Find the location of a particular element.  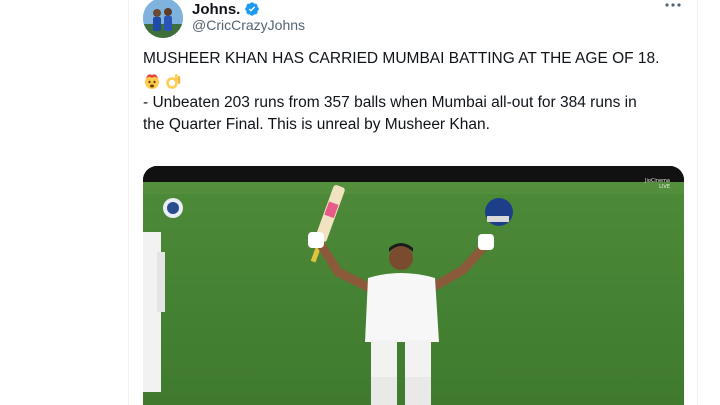

ok-hand-icon is located at coordinates (173, 81).